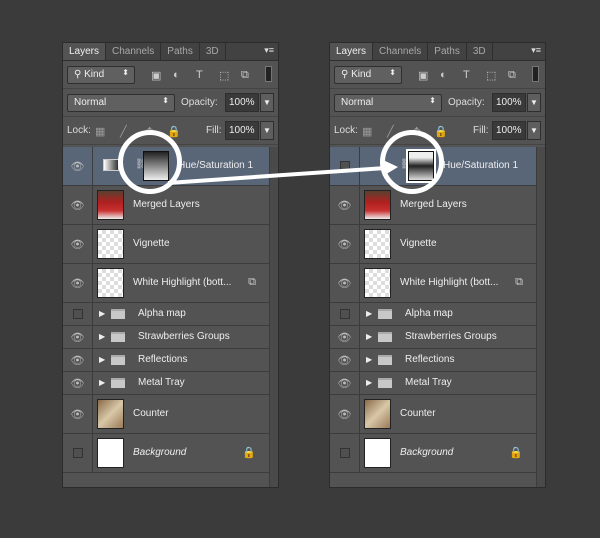 This screenshot has height=538, width=600. Describe the element at coordinates (282, 172) in the screenshot. I see `arrow-annotation` at that location.